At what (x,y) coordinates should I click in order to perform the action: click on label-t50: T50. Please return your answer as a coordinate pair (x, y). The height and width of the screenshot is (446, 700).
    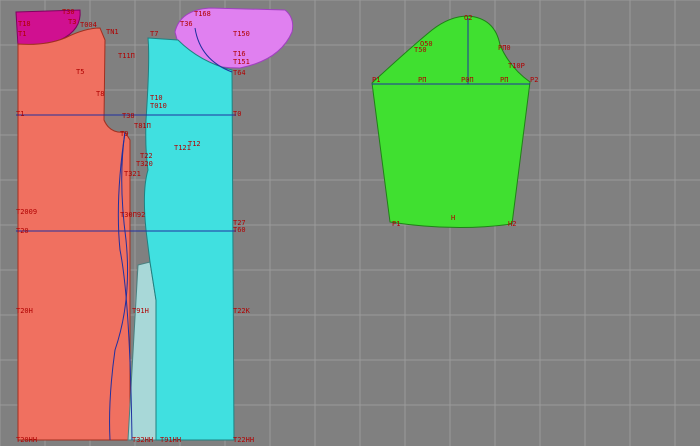
    Looking at the image, I should click on (420, 50).